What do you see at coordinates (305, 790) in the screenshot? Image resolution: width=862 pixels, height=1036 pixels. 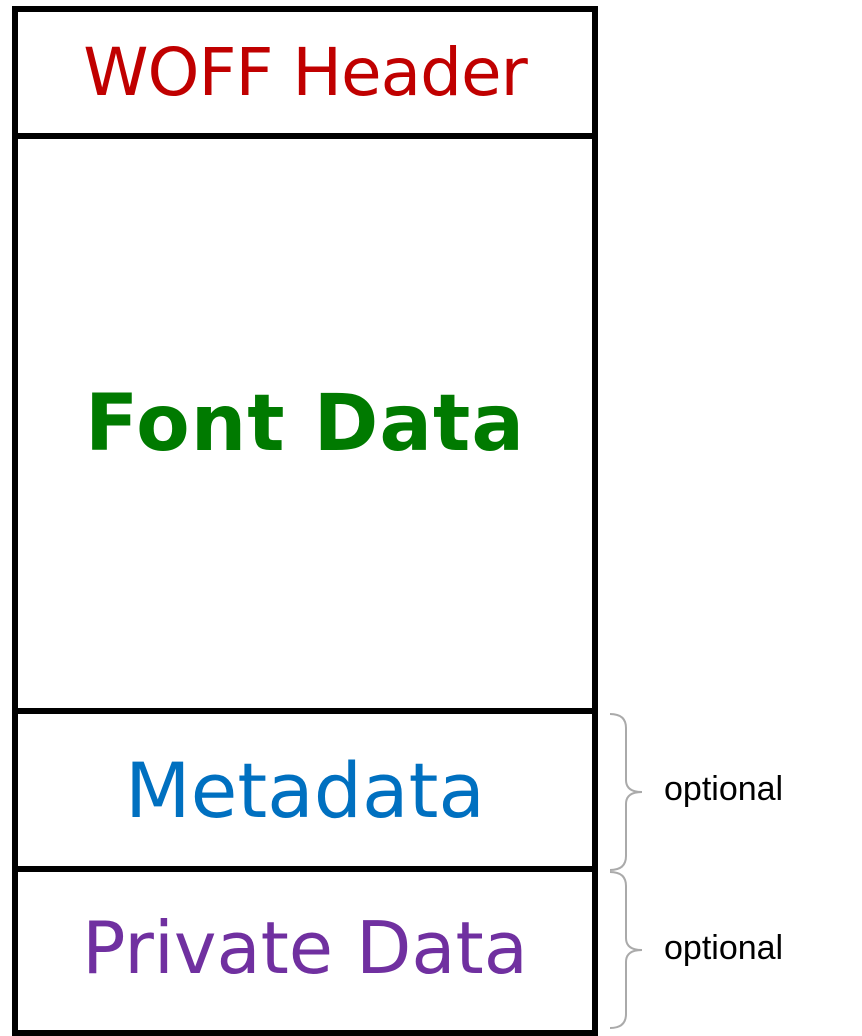 I see `metadata-label: Metadata` at bounding box center [305, 790].